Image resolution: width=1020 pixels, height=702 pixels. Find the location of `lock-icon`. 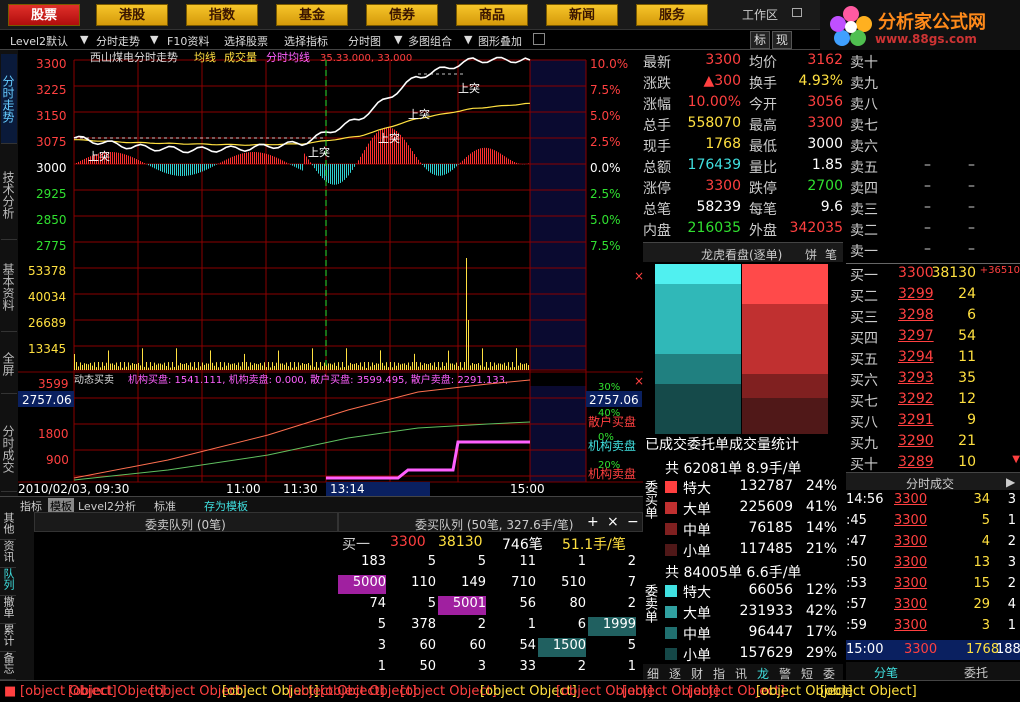

lock-icon is located at coordinates (539, 39).